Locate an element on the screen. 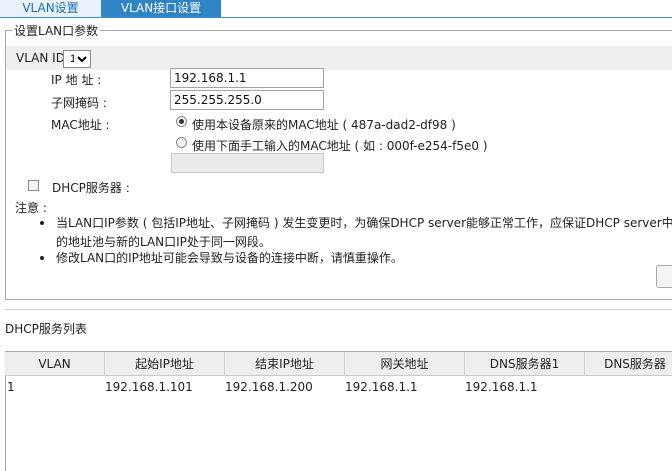 This screenshot has height=471, width=672. tab-vlan-settings: VLAN设置 is located at coordinates (51, 8).